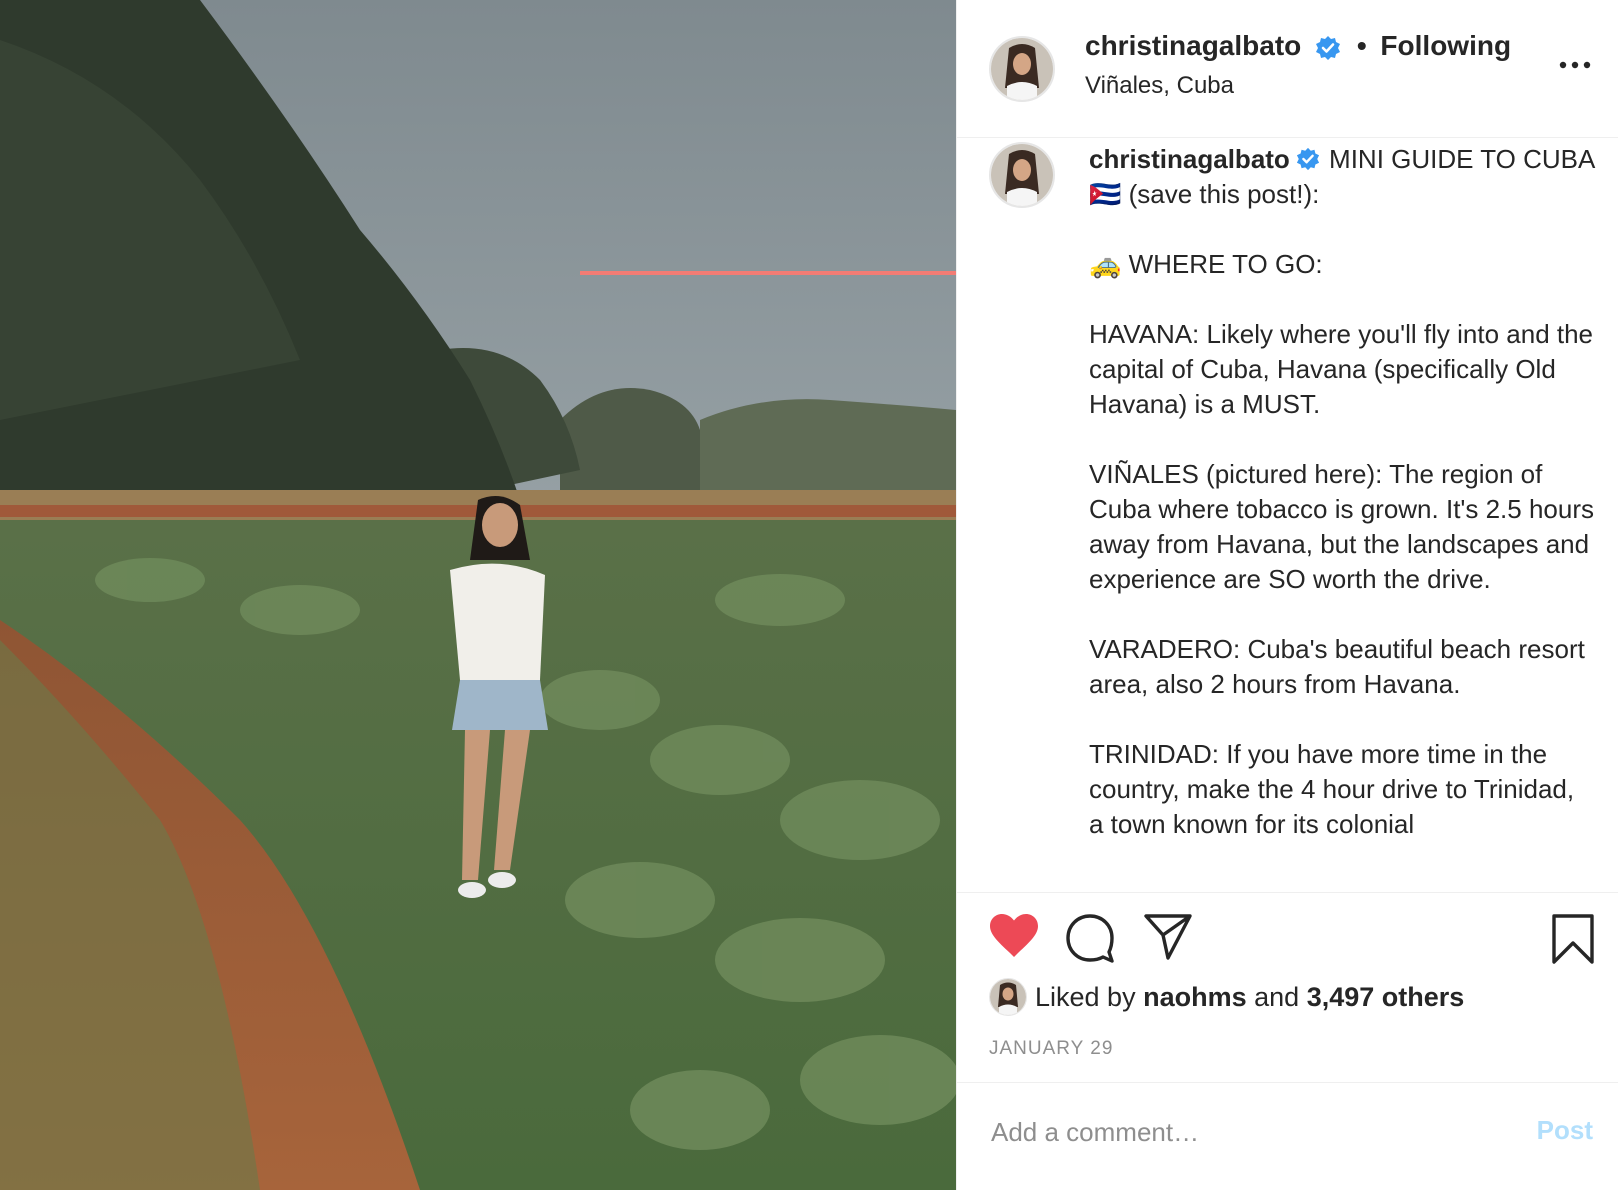  I want to click on author-avatar, so click(1022, 69).